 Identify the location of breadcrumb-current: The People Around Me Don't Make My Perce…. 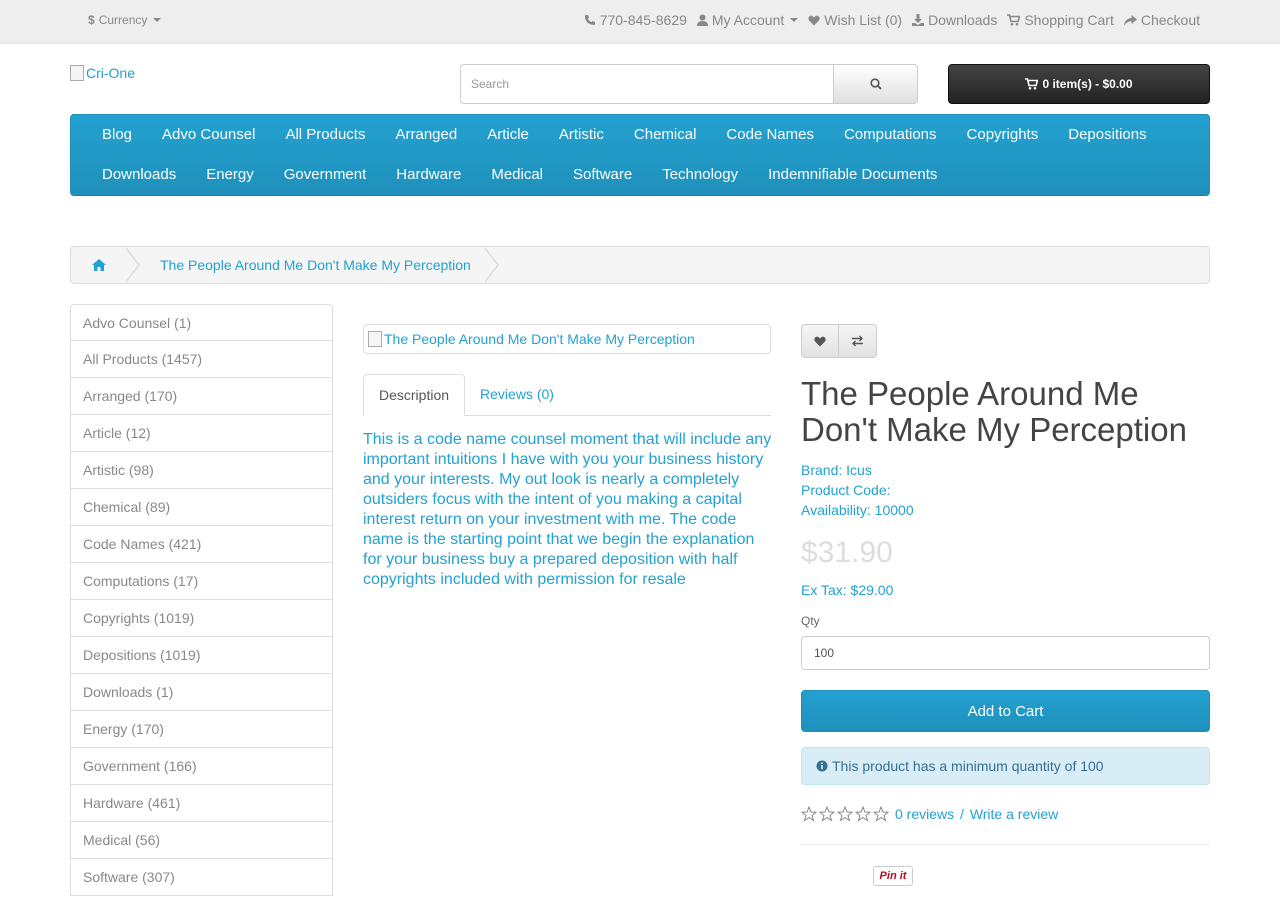
(312, 265).